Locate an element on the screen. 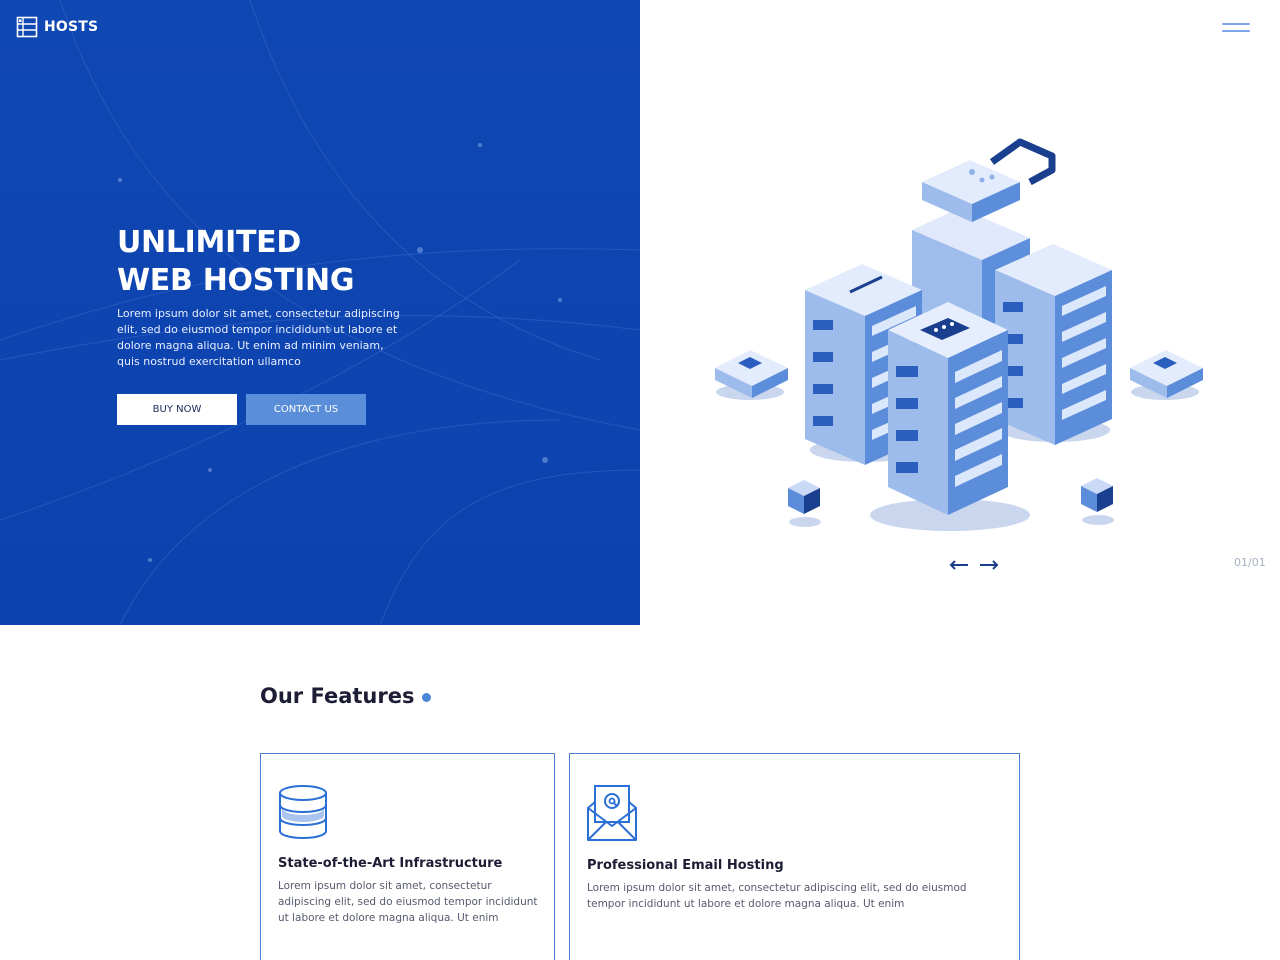 This screenshot has height=960, width=1280. logo: HOSTS is located at coordinates (57, 27).